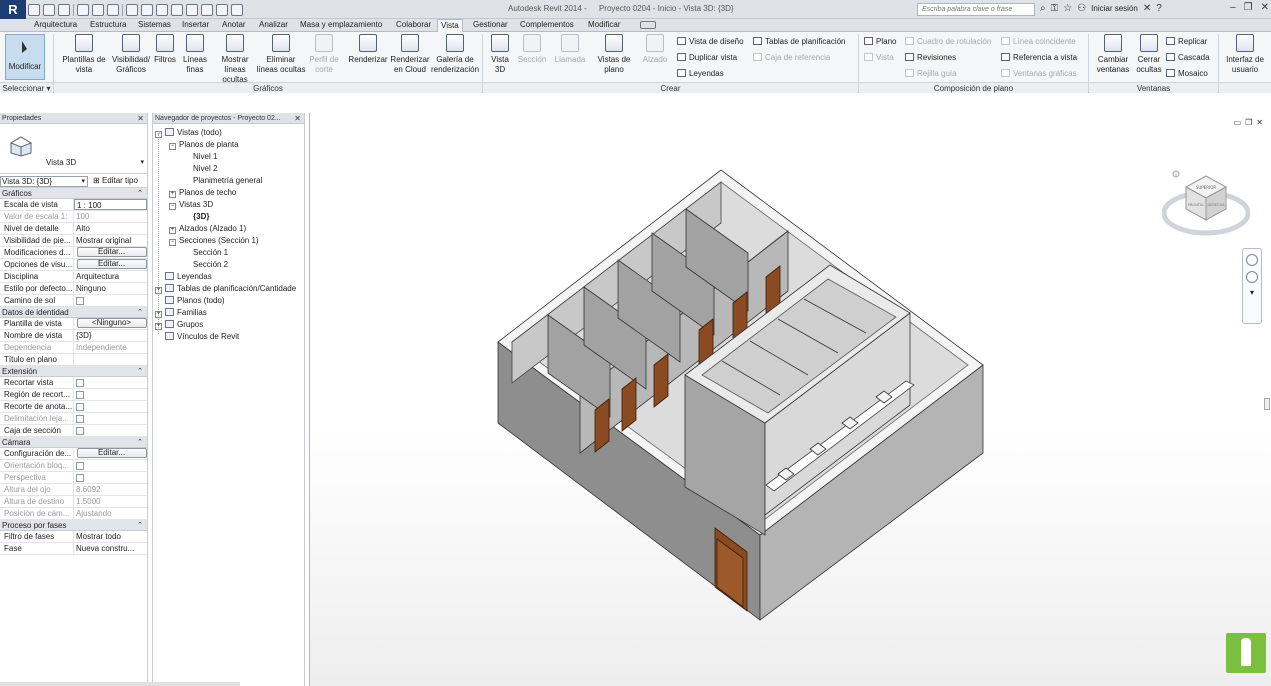 The image size is (1271, 686). What do you see at coordinates (197, 337) in the screenshot?
I see `browser-node: Vínculos de Revit` at bounding box center [197, 337].